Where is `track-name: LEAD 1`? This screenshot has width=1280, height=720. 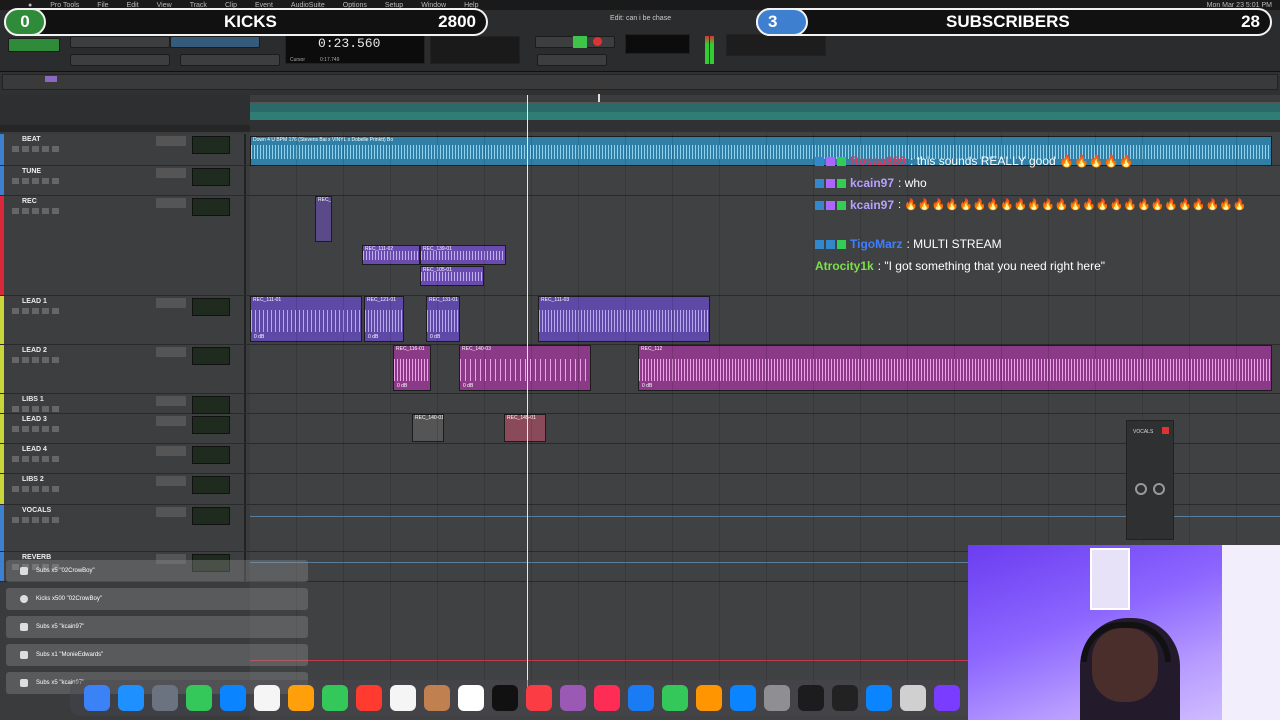 track-name: LEAD 1 is located at coordinates (34, 301).